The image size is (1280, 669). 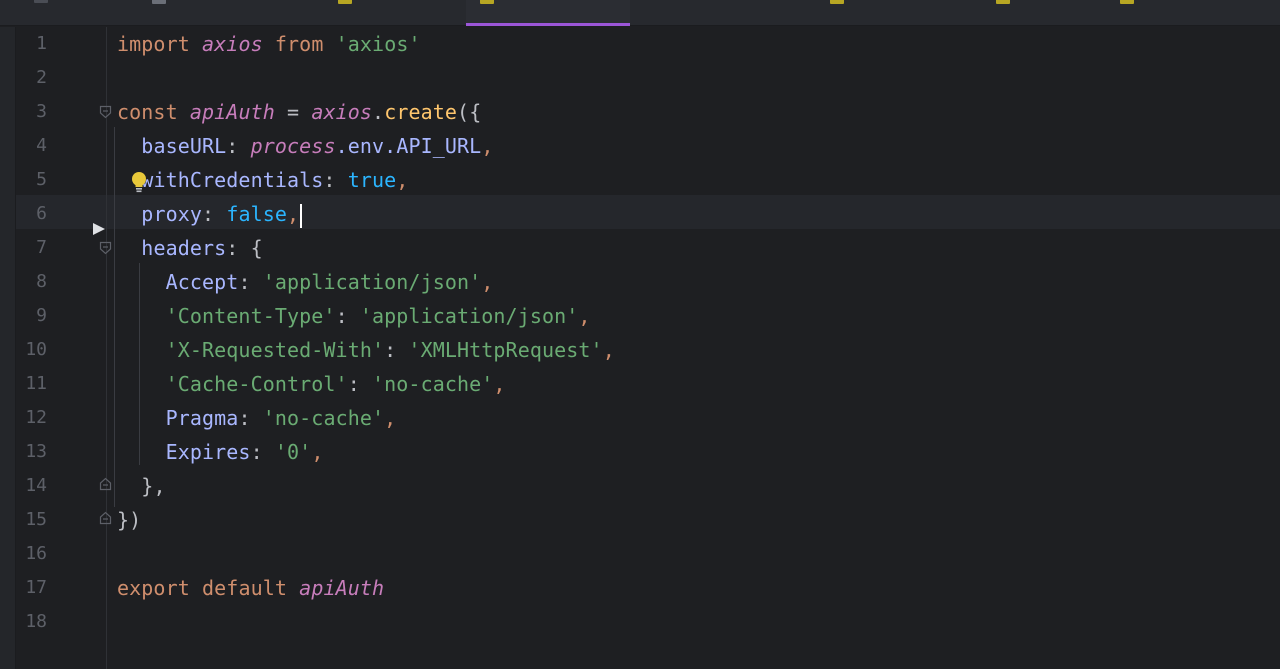 What do you see at coordinates (548, 13) in the screenshot?
I see `editor-tab-active` at bounding box center [548, 13].